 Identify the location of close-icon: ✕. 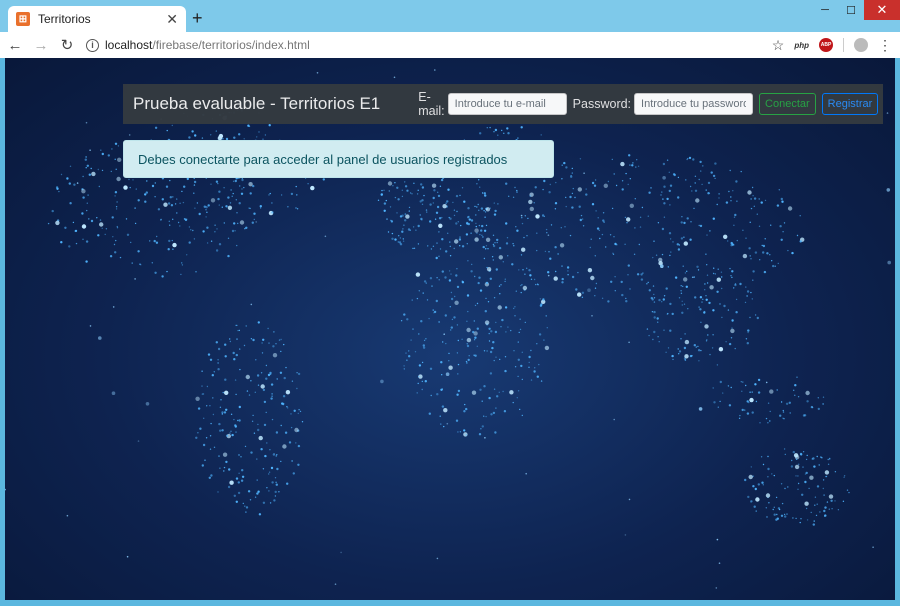
(172, 19).